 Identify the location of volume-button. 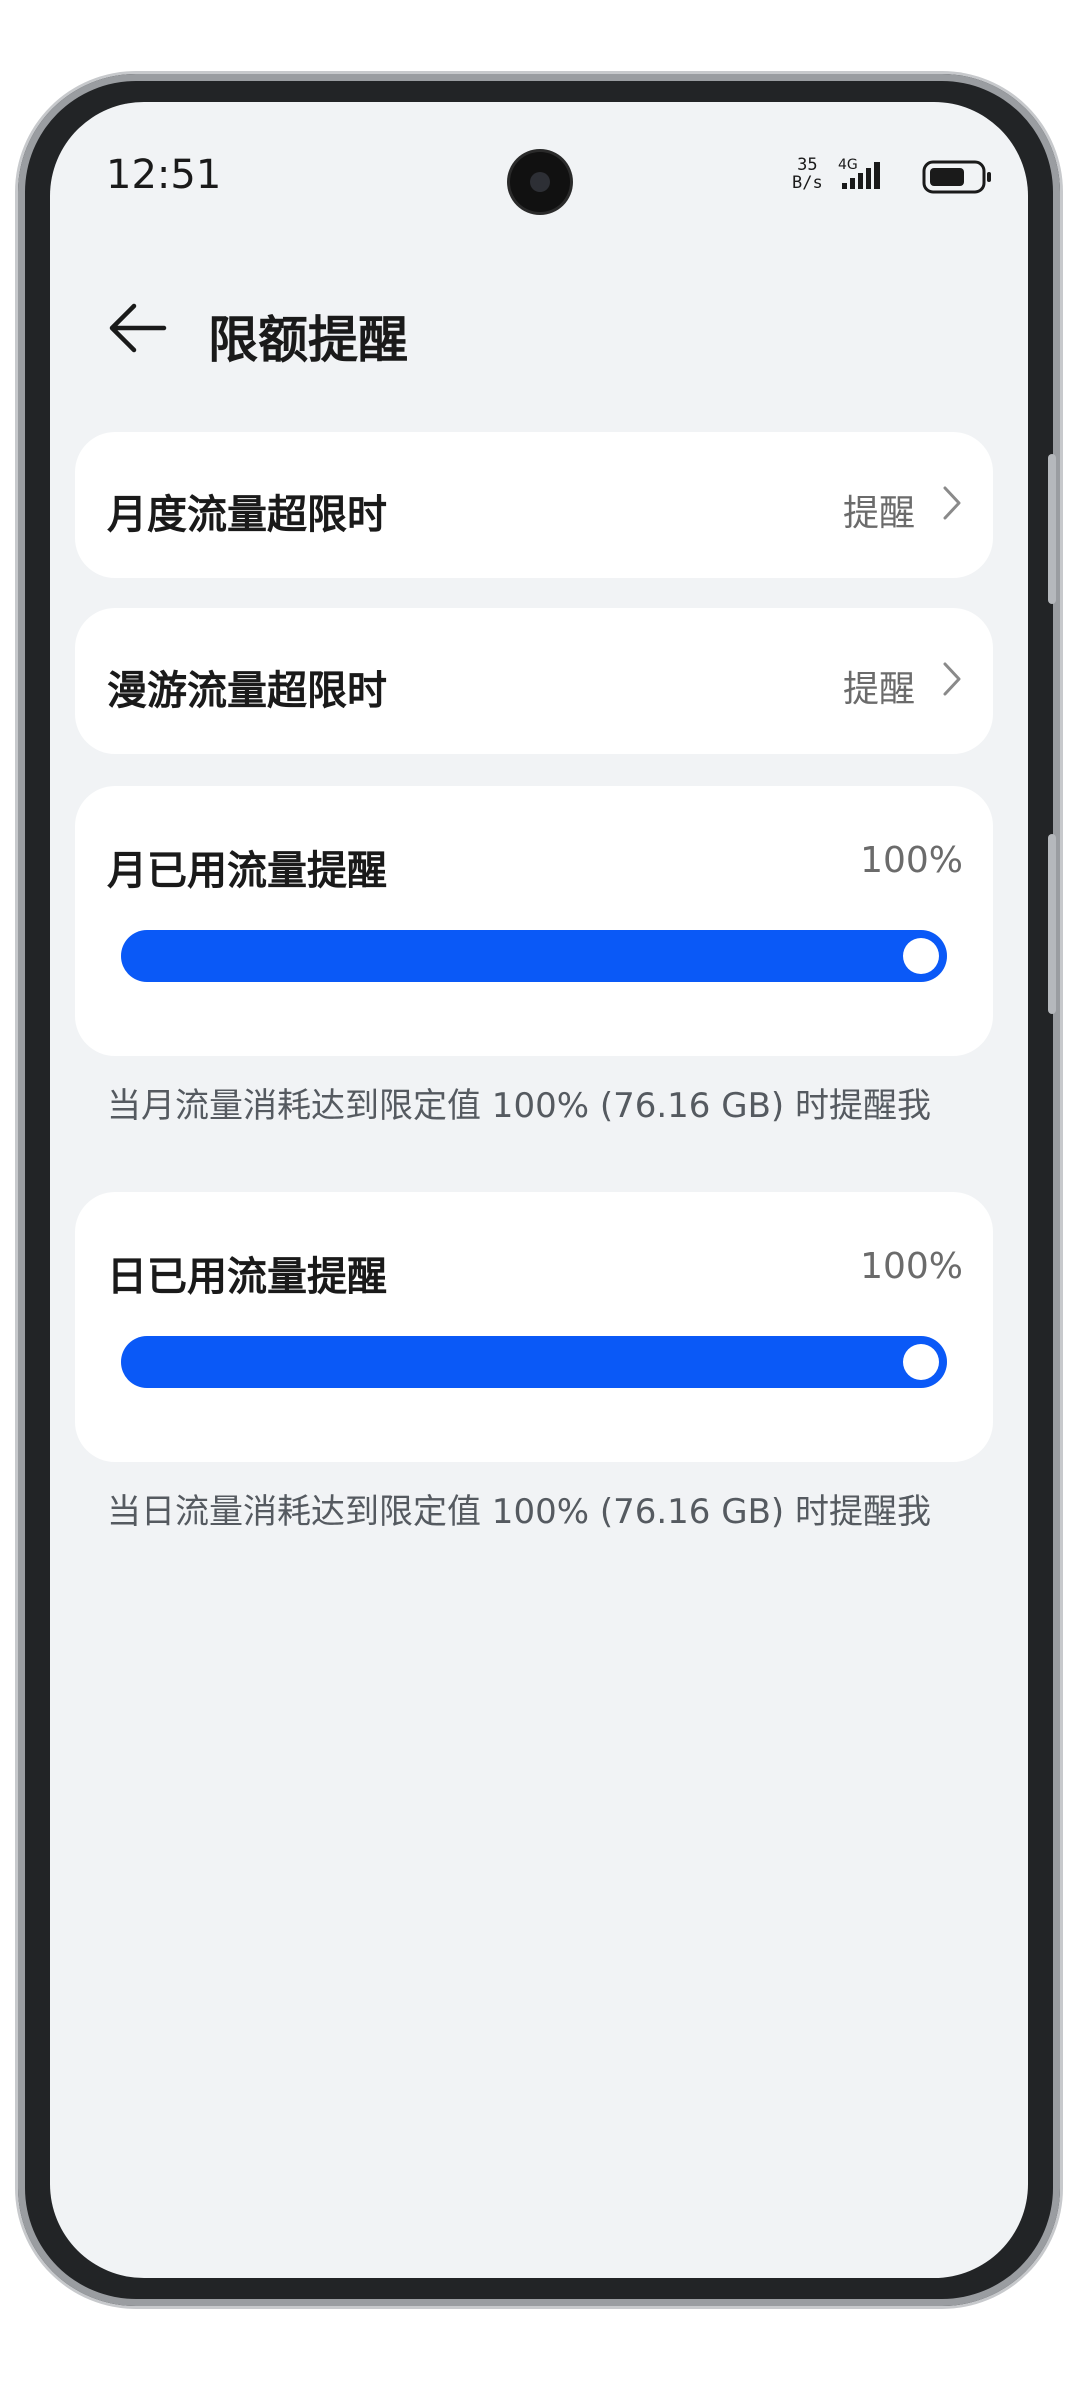
(1052, 529).